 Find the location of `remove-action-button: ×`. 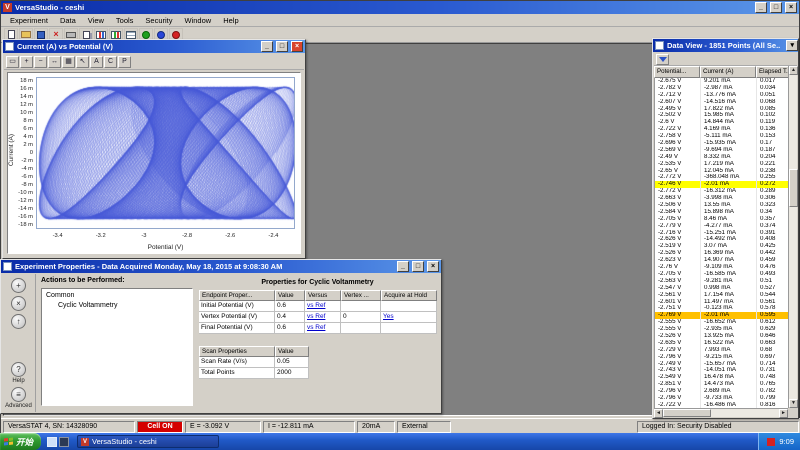

remove-action-button: × is located at coordinates (18, 303).